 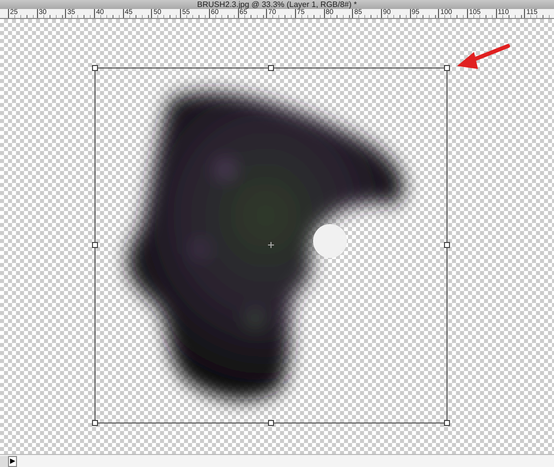 What do you see at coordinates (330, 241) in the screenshot?
I see `handle-marker` at bounding box center [330, 241].